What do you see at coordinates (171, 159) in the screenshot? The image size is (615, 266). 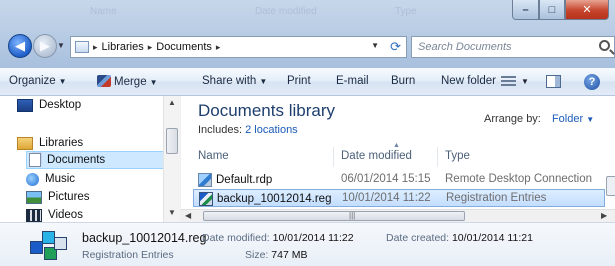 I see `nav-pane-scrollbar: ▲ ▼` at bounding box center [171, 159].